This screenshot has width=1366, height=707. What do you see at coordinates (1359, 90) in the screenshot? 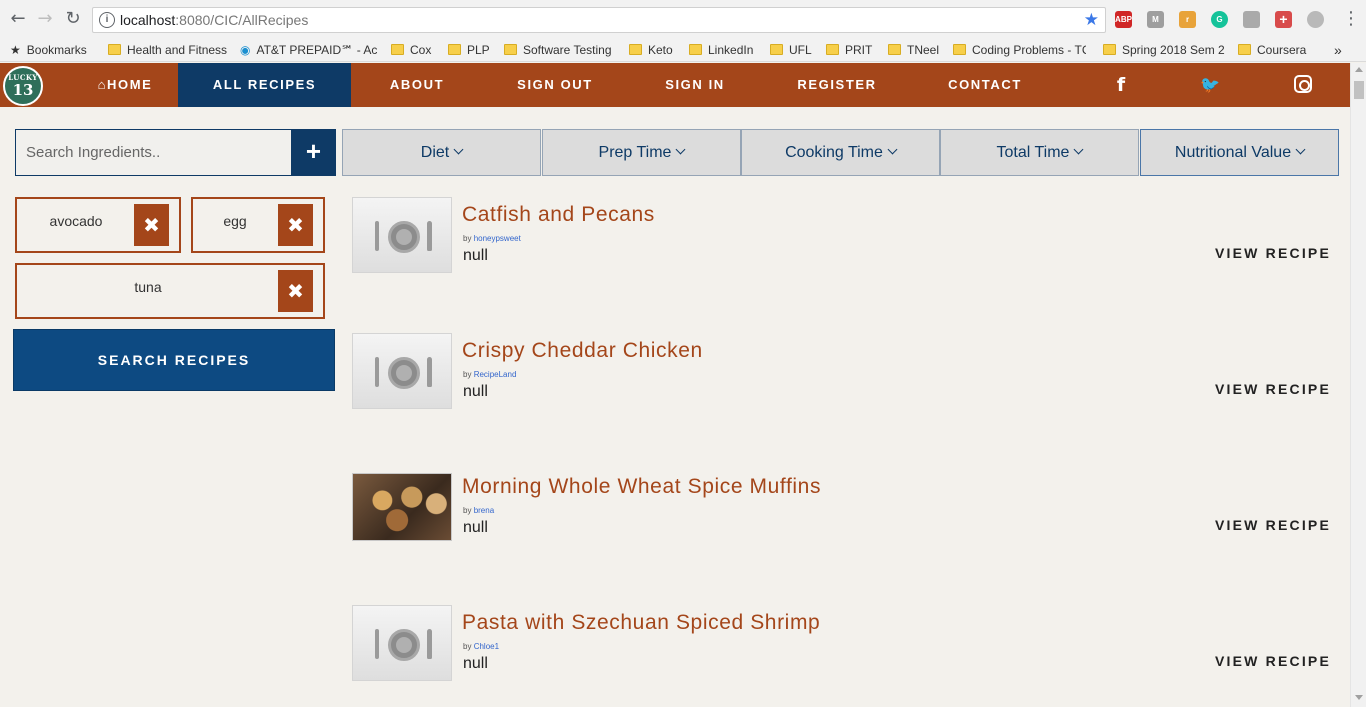
I see `scroll-thumb` at bounding box center [1359, 90].